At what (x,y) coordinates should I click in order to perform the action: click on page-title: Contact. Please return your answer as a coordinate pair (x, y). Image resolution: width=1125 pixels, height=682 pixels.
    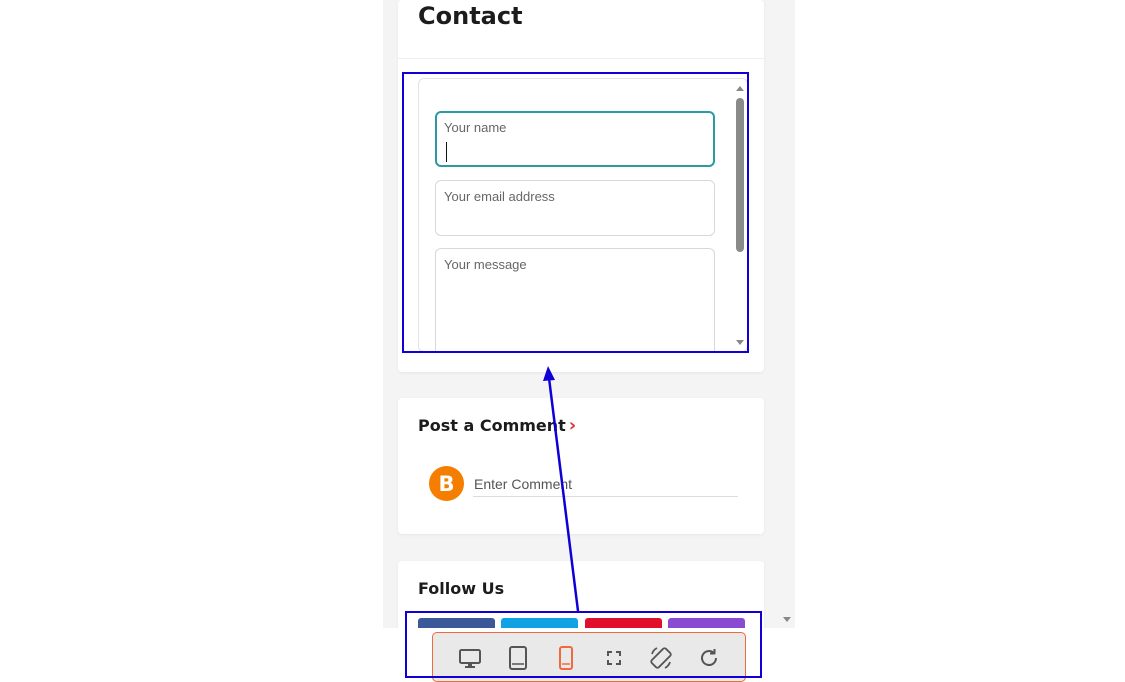
    Looking at the image, I should click on (470, 16).